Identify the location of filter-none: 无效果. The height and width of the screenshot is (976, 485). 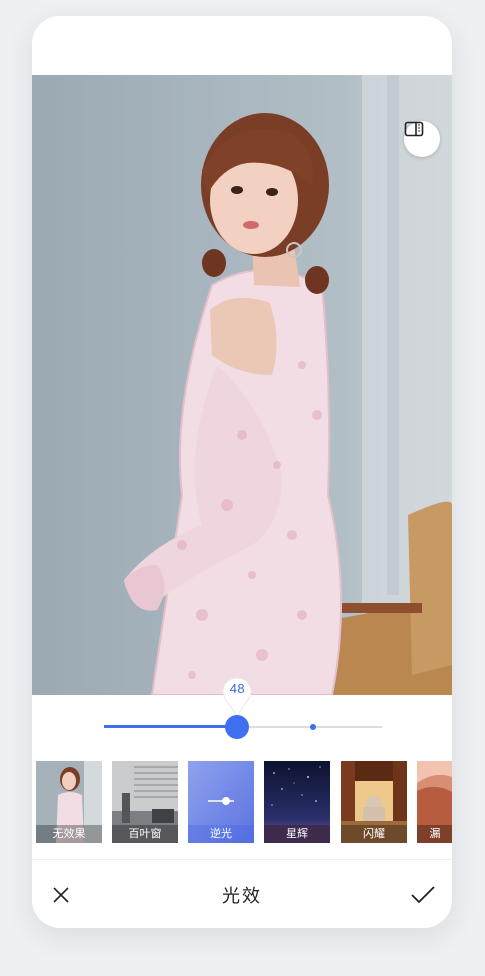
(69, 802).